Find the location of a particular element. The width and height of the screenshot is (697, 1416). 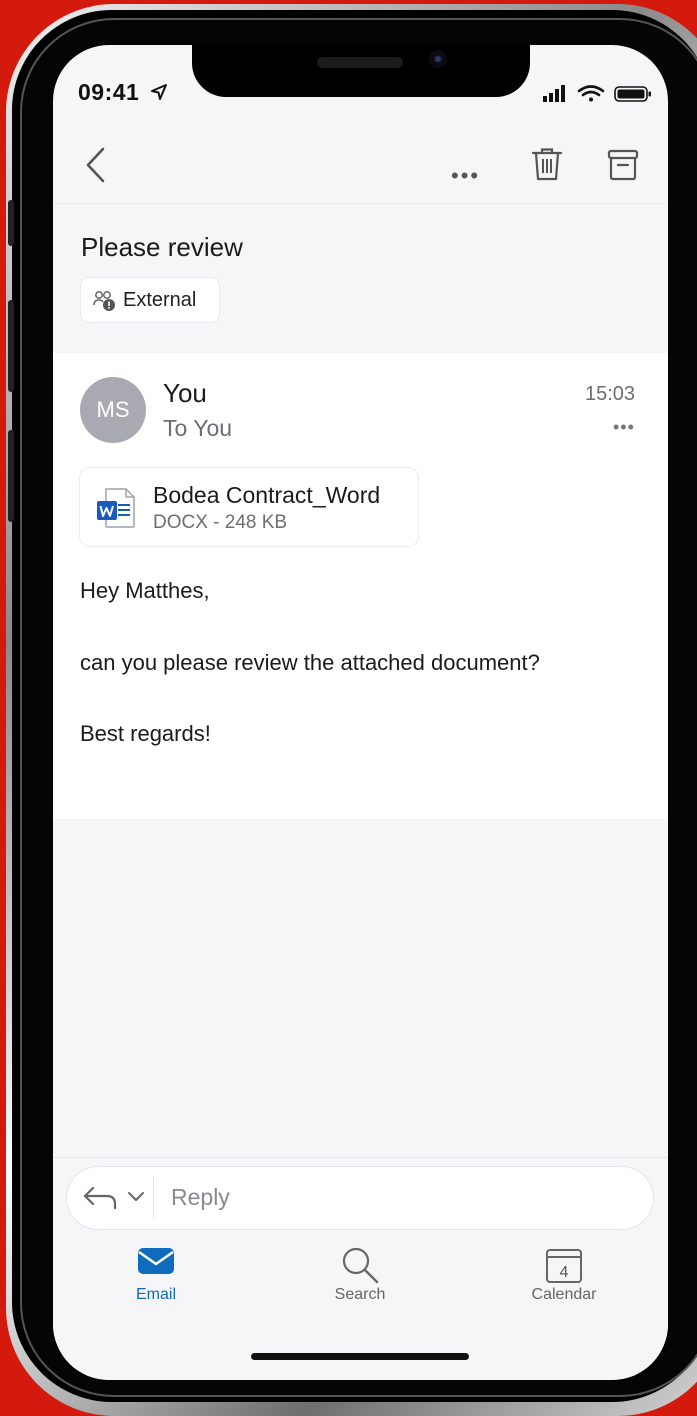

tab-search-label: Search is located at coordinates (360, 1294).